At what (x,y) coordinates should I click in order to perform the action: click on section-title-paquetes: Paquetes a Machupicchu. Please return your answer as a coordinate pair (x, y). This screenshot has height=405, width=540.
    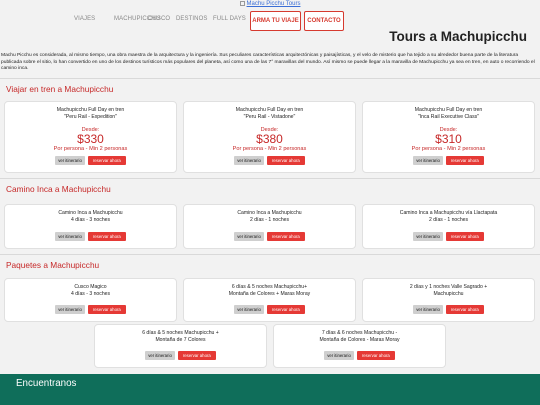
    Looking at the image, I should click on (53, 265).